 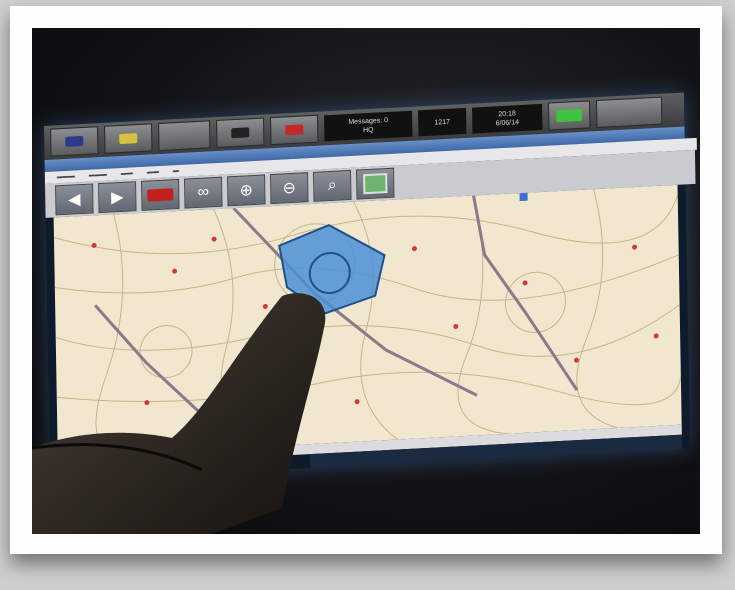 I want to click on unit-number: 1217, so click(x=442, y=122).